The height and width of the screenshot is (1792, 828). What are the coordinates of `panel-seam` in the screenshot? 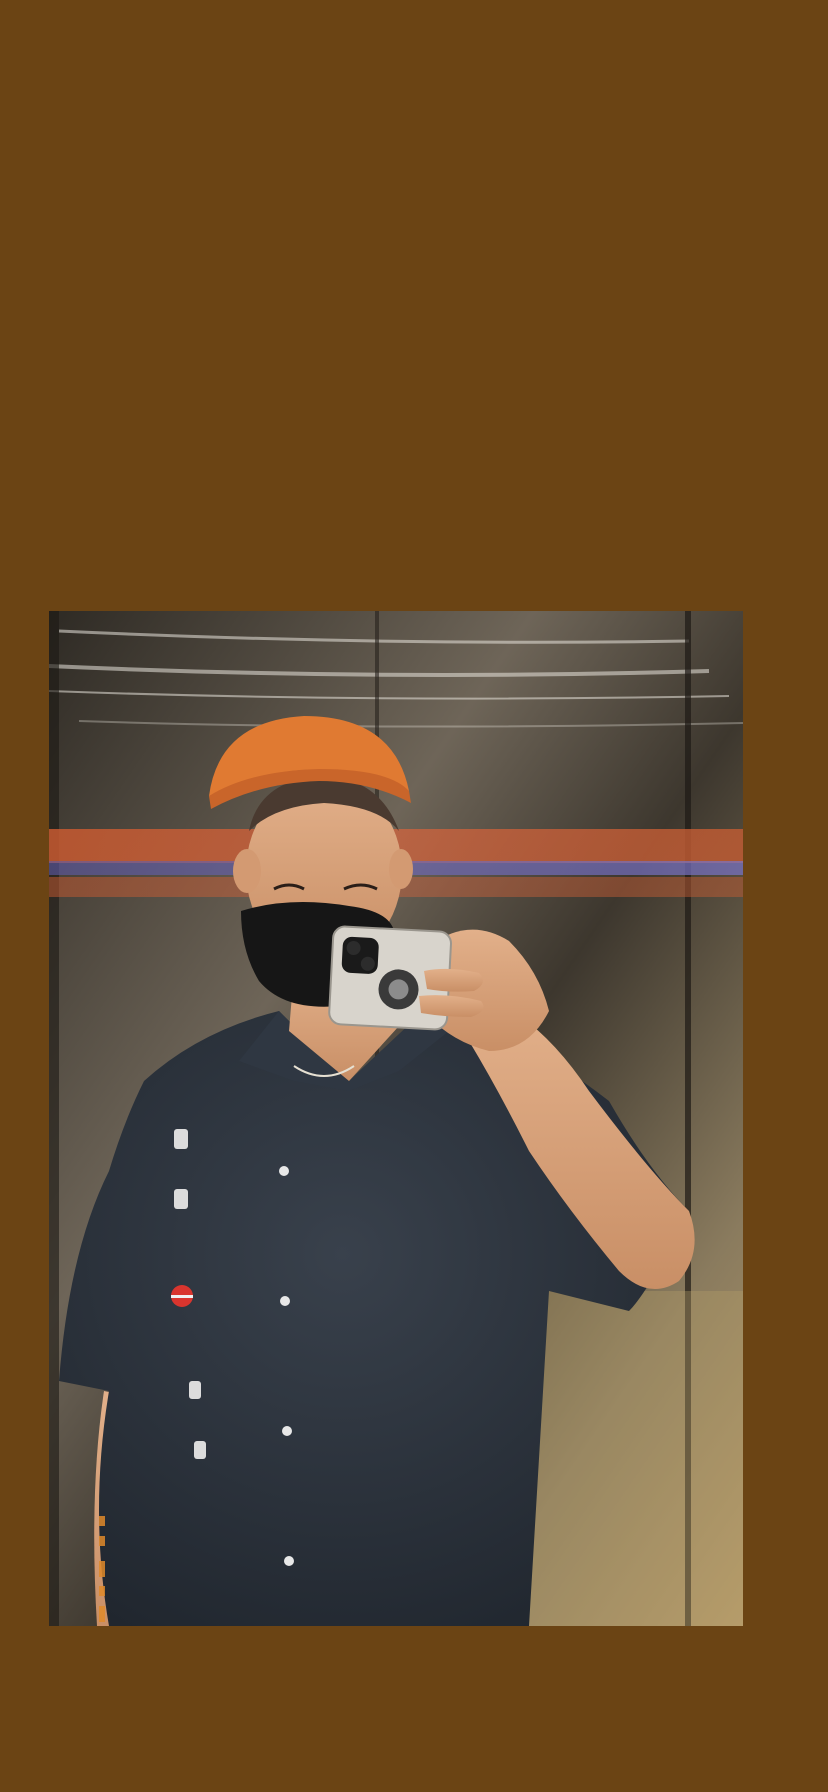 It's located at (54, 1118).